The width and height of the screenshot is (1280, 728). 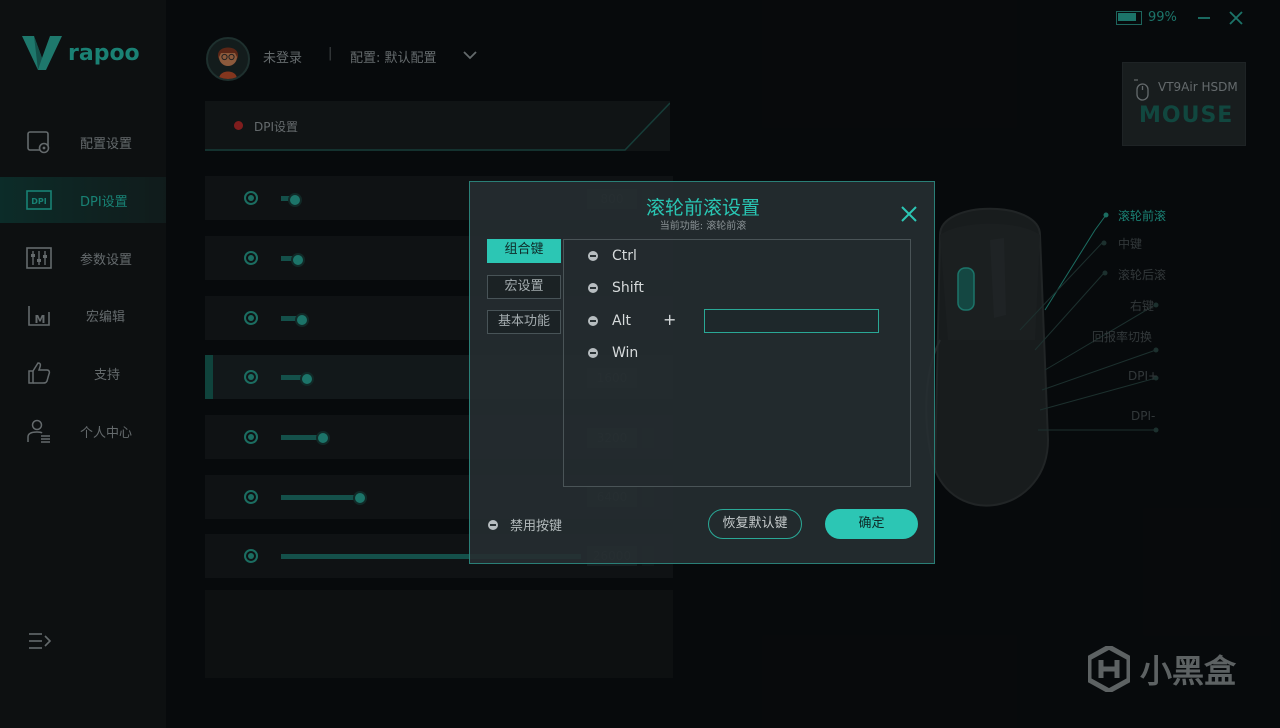 I want to click on shift-checkbox, so click(x=593, y=288).